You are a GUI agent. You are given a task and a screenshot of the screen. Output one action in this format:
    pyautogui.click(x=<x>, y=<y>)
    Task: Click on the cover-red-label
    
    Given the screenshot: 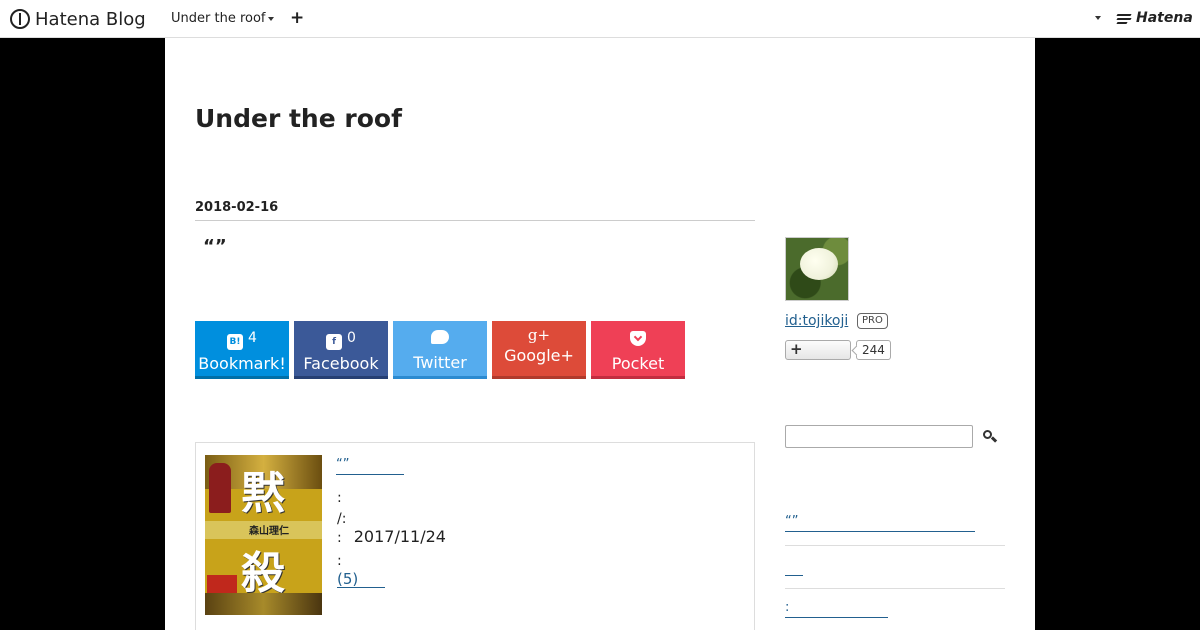 What is the action you would take?
    pyautogui.click(x=222, y=584)
    